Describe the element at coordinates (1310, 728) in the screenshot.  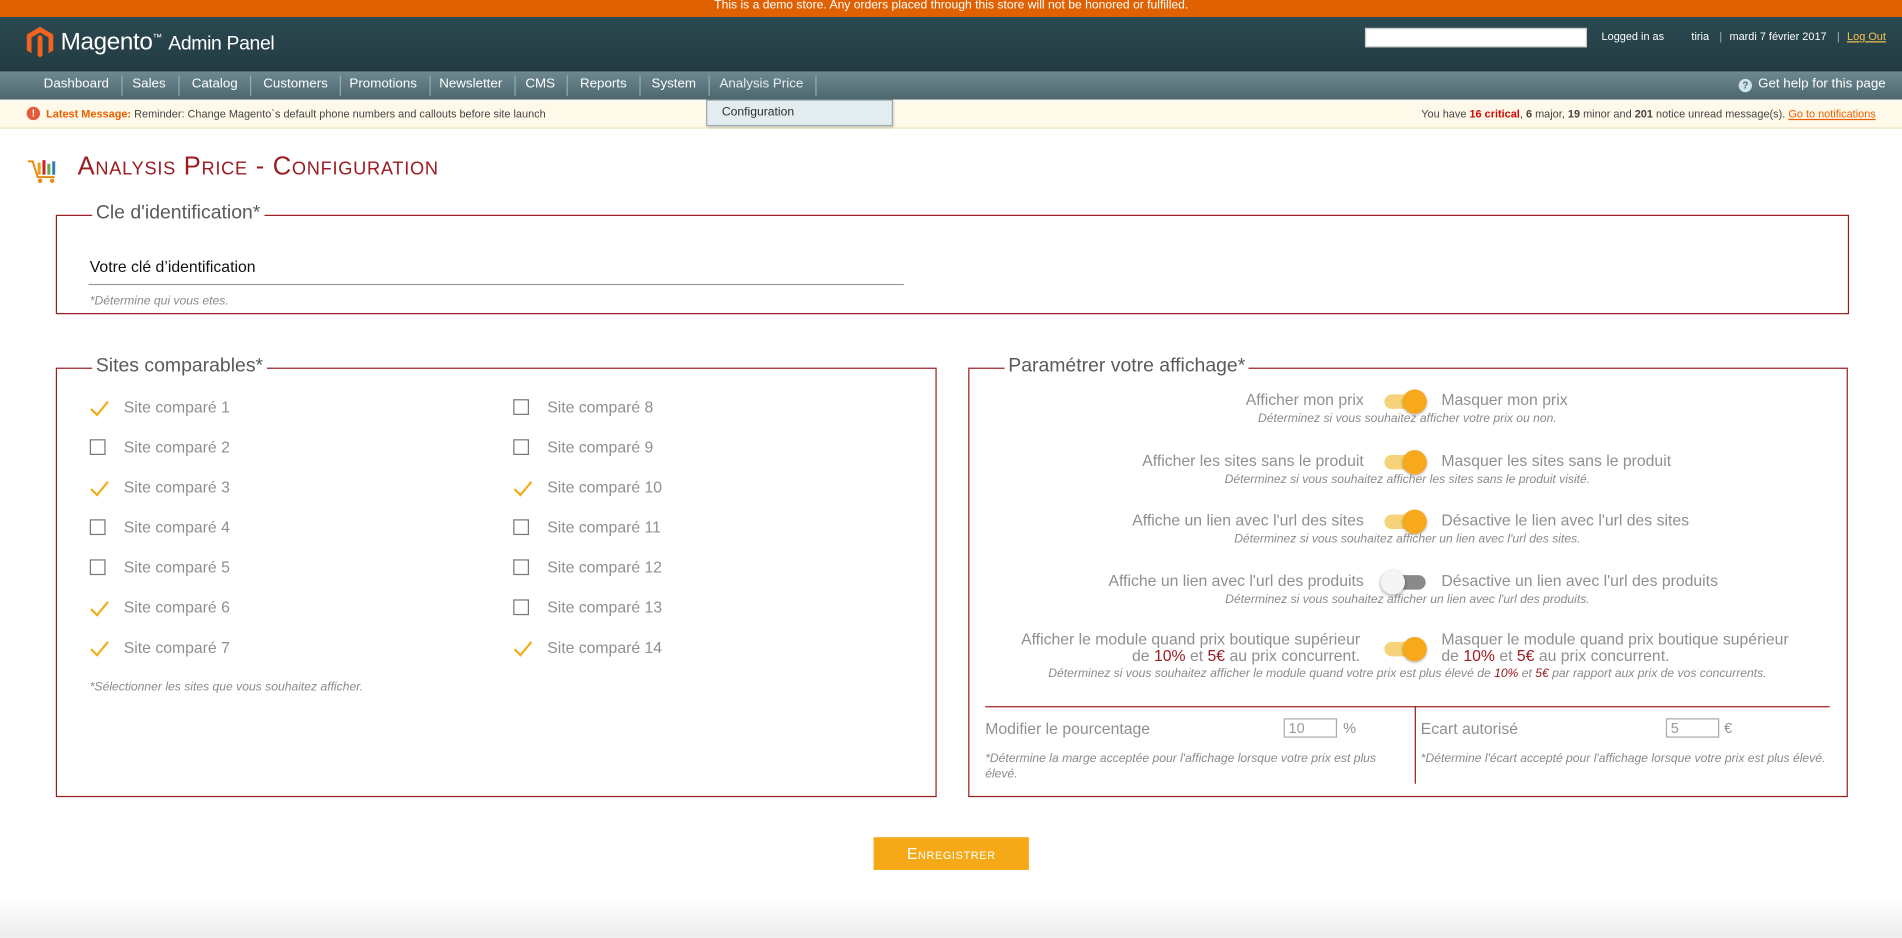
I see `percent-input: 10` at that location.